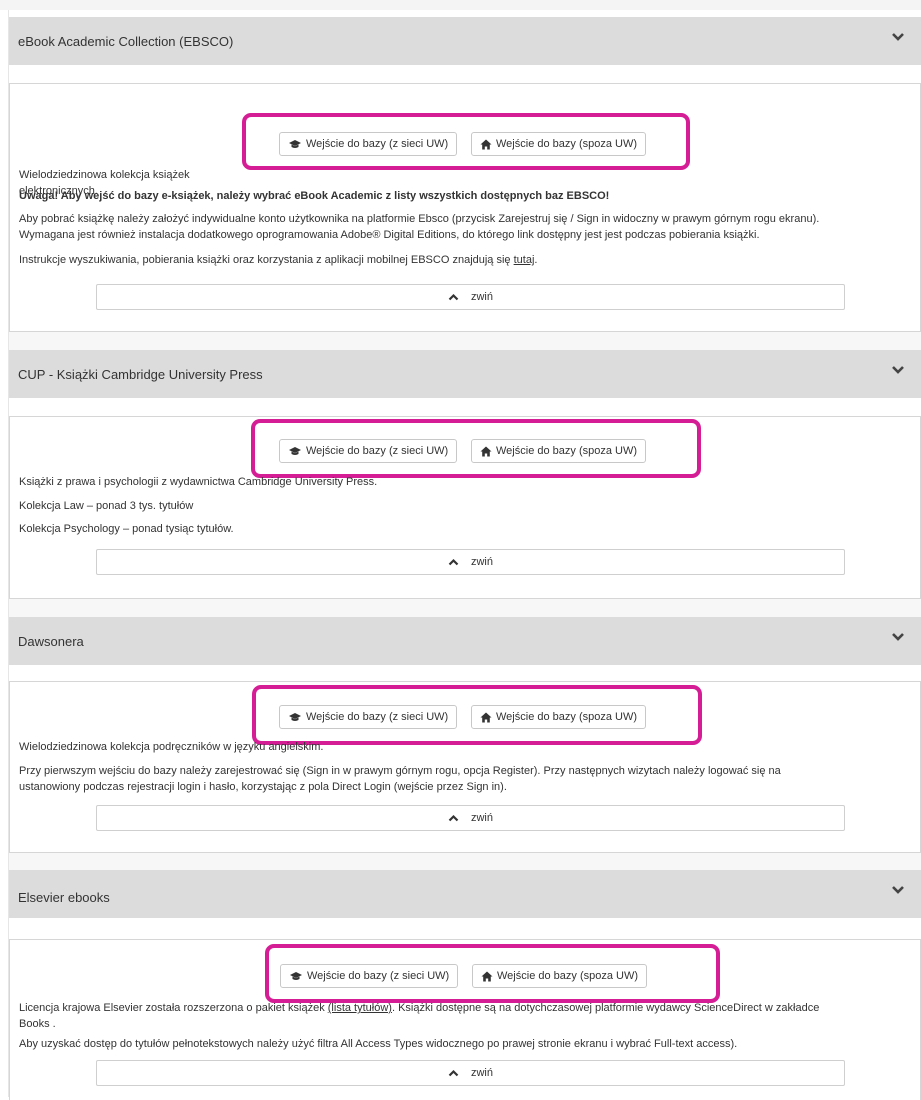 The width and height of the screenshot is (921, 1100). Describe the element at coordinates (460, 5) in the screenshot. I see `top-strip` at that location.